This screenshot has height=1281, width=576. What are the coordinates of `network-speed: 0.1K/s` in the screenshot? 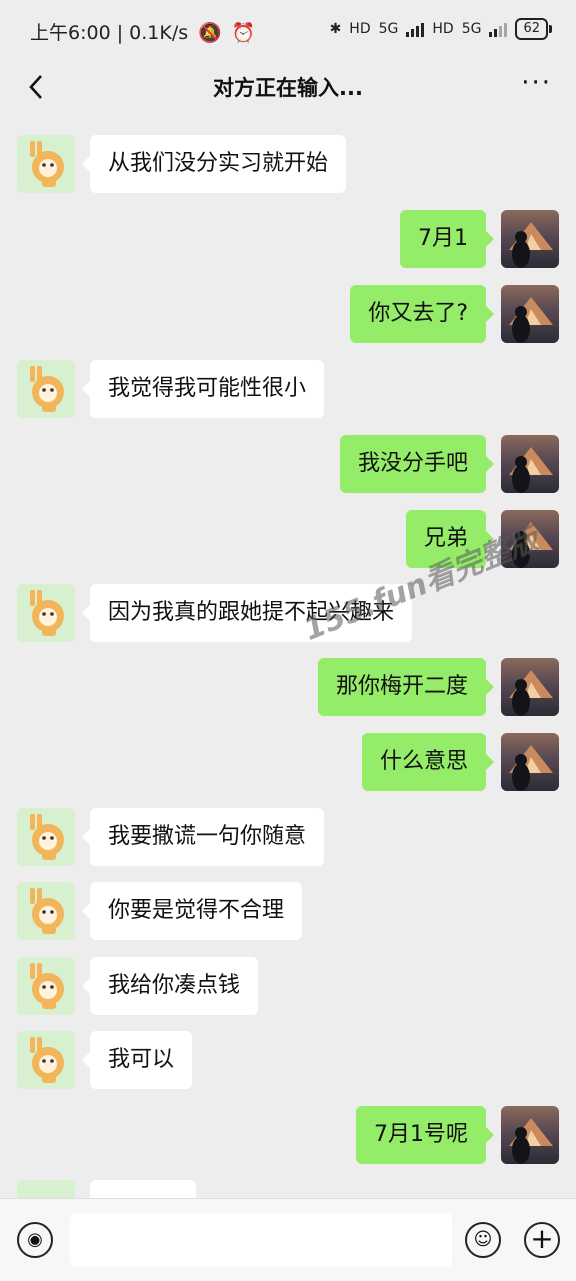 It's located at (159, 33).